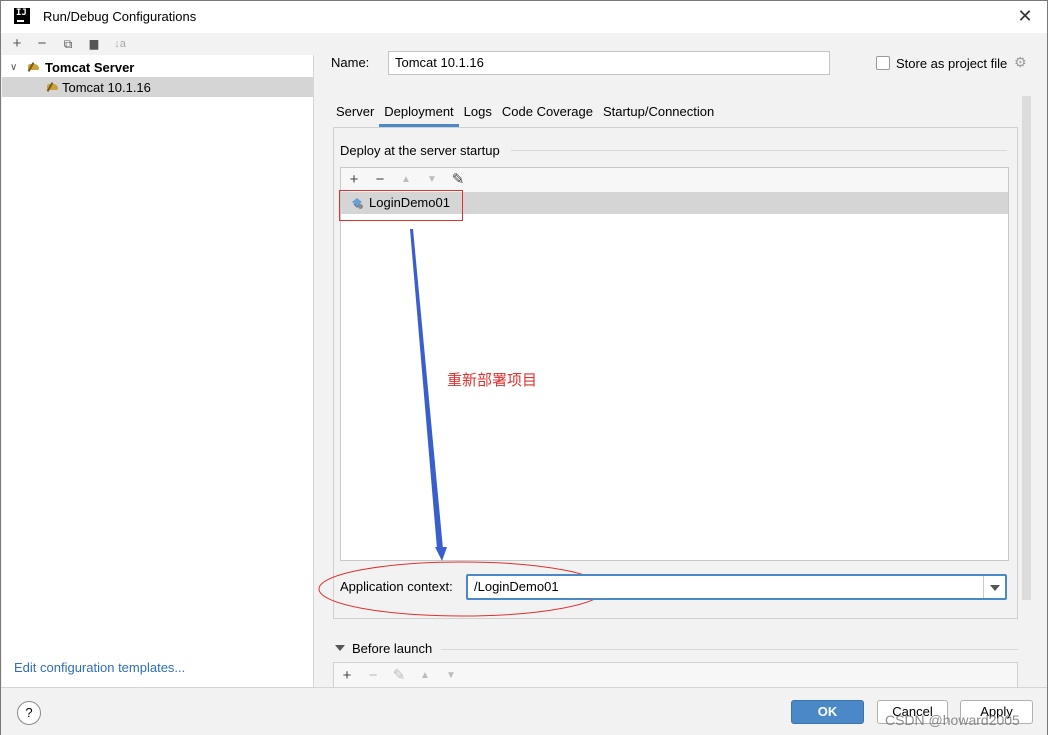 Image resolution: width=1048 pixels, height=735 pixels. I want to click on tree-group-label: Tomcat Server, so click(90, 67).